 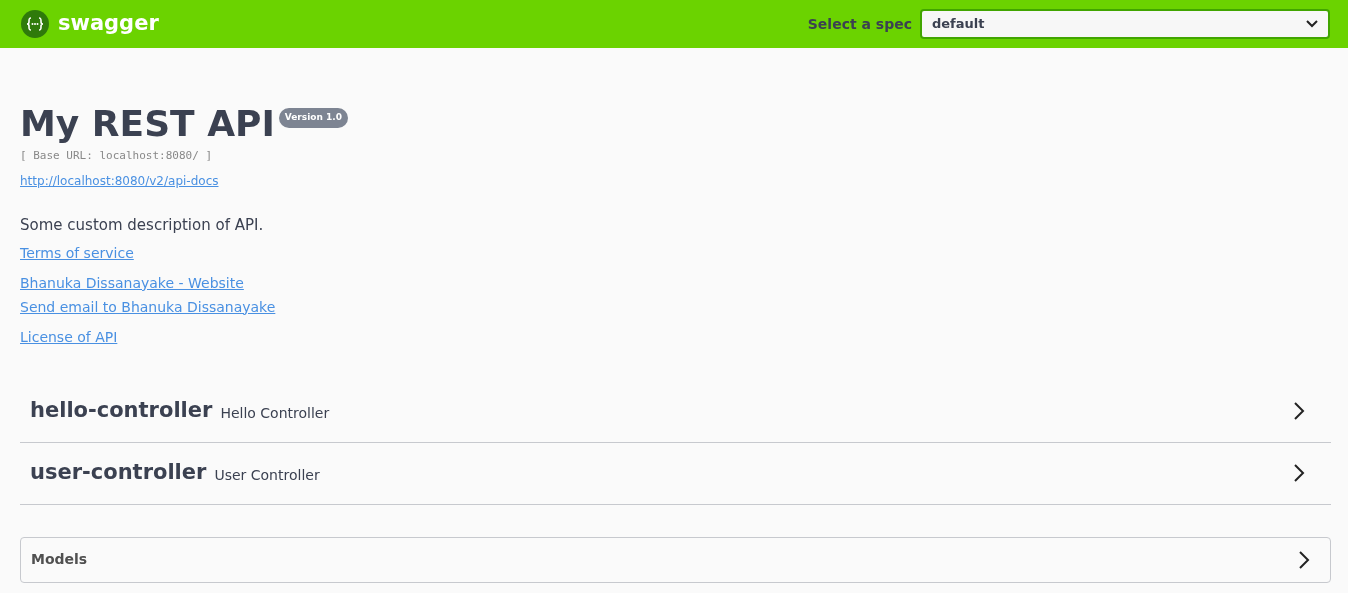 What do you see at coordinates (119, 181) in the screenshot?
I see `api-docs-link: http://localhost:8080/v2/api-docs` at bounding box center [119, 181].